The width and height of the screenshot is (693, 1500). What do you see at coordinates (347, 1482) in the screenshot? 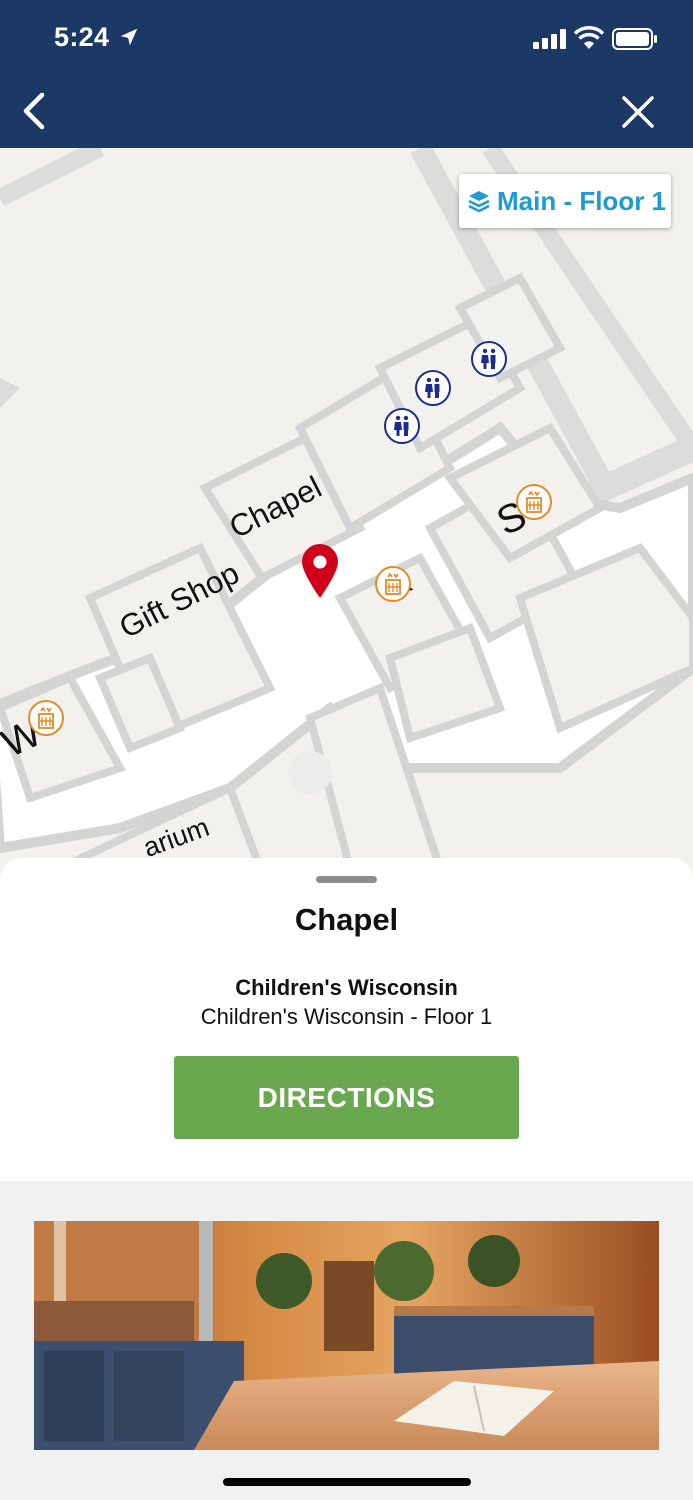
I see `home-indicator` at bounding box center [347, 1482].